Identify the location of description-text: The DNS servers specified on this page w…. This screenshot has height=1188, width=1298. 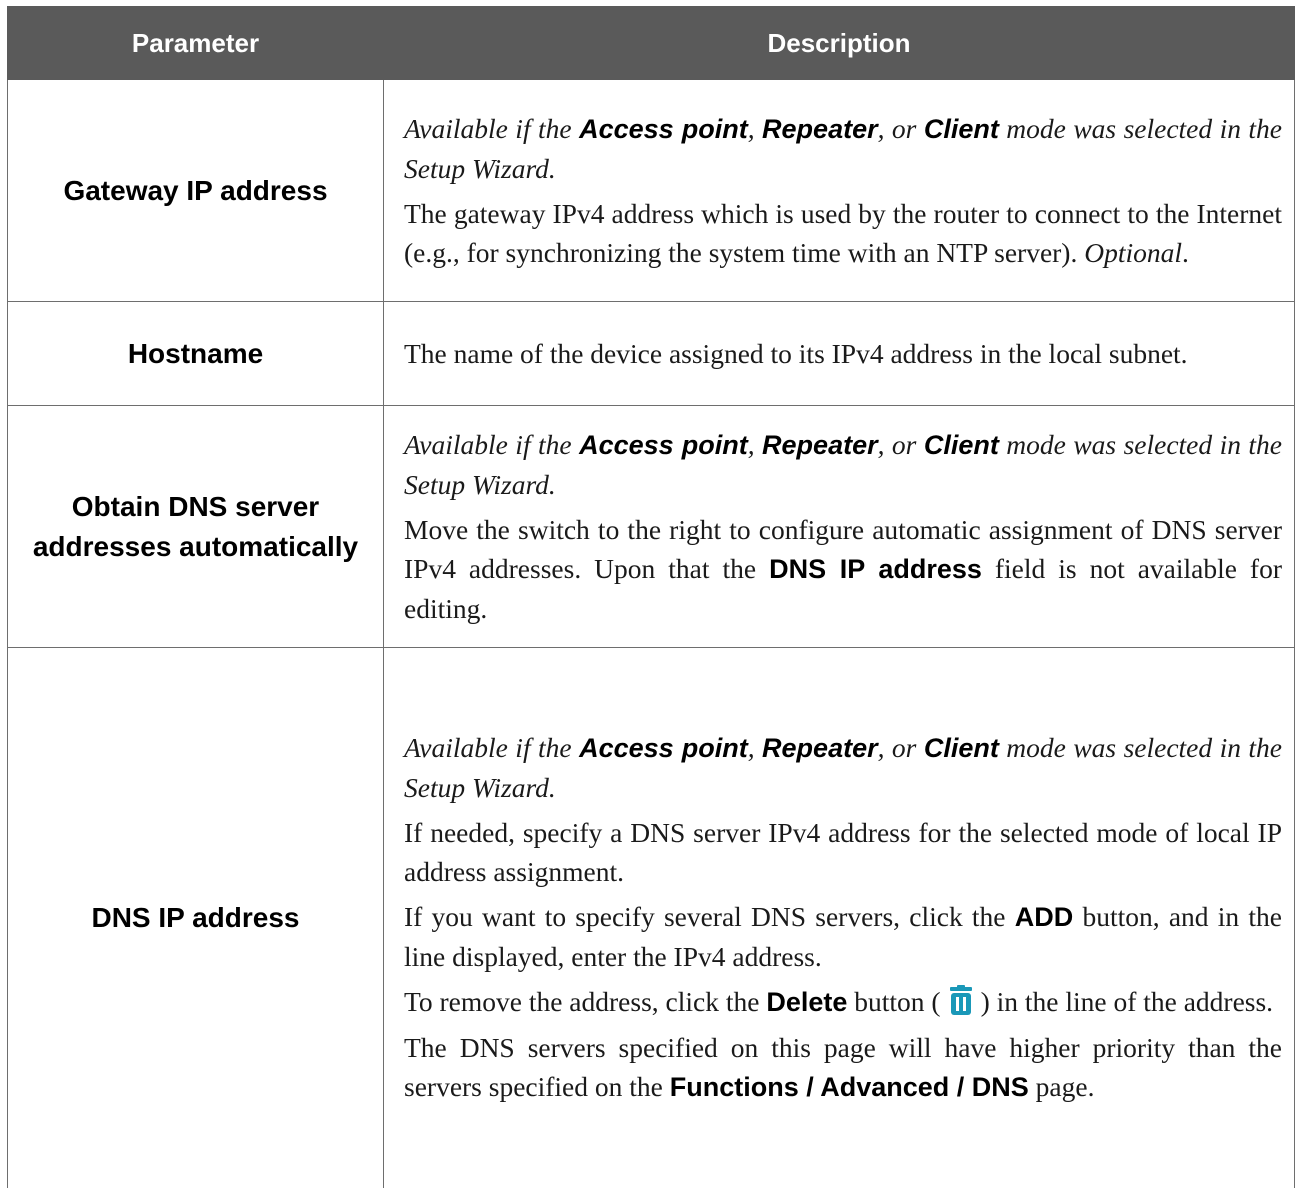
(843, 1067).